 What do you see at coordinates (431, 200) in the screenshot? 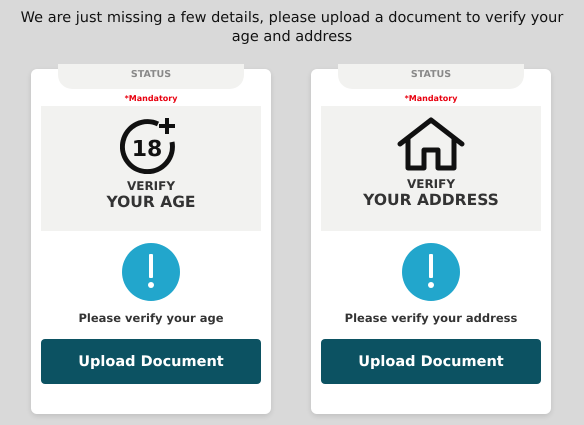
I see `verify-title: YOUR ADDRESS` at bounding box center [431, 200].